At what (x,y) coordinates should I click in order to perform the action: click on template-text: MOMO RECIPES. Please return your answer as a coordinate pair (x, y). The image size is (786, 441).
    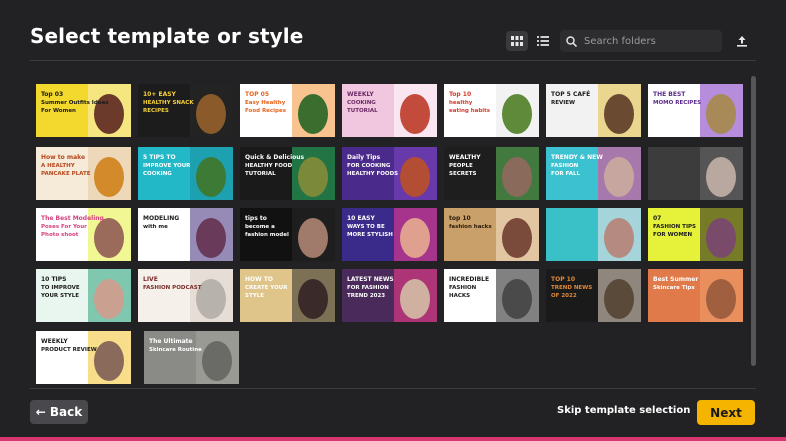
    Looking at the image, I should click on (677, 103).